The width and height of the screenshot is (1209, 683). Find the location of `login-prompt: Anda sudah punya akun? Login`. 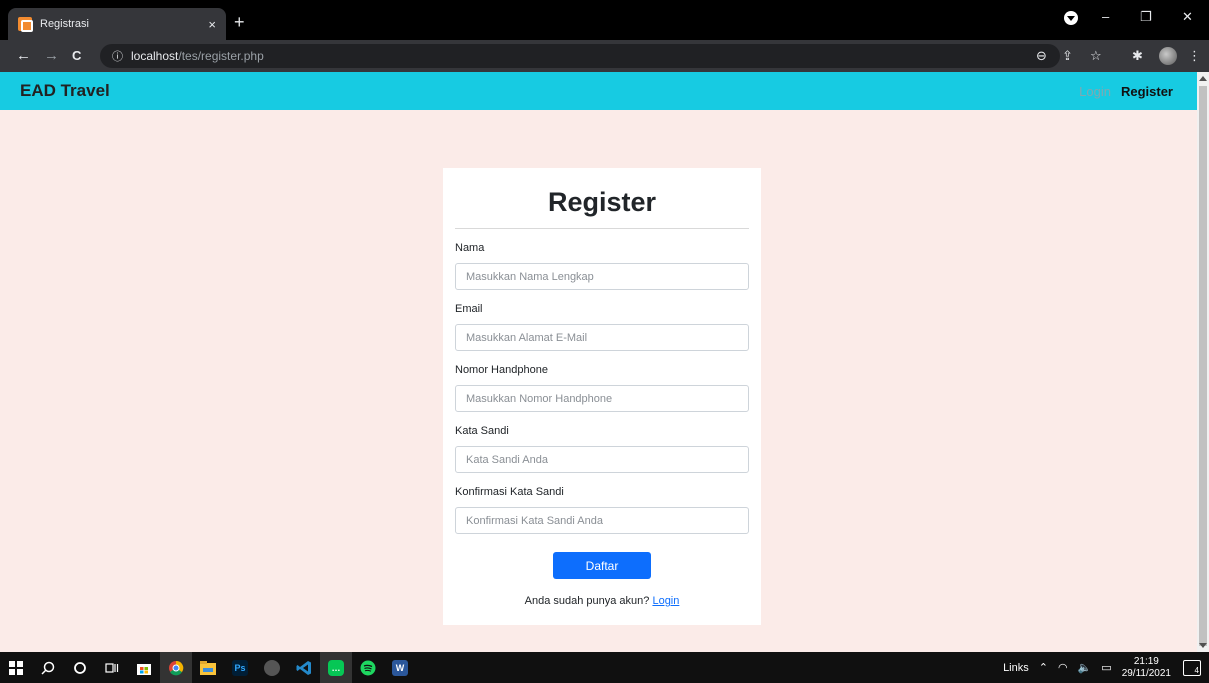

login-prompt: Anda sudah punya akun? Login is located at coordinates (602, 601).